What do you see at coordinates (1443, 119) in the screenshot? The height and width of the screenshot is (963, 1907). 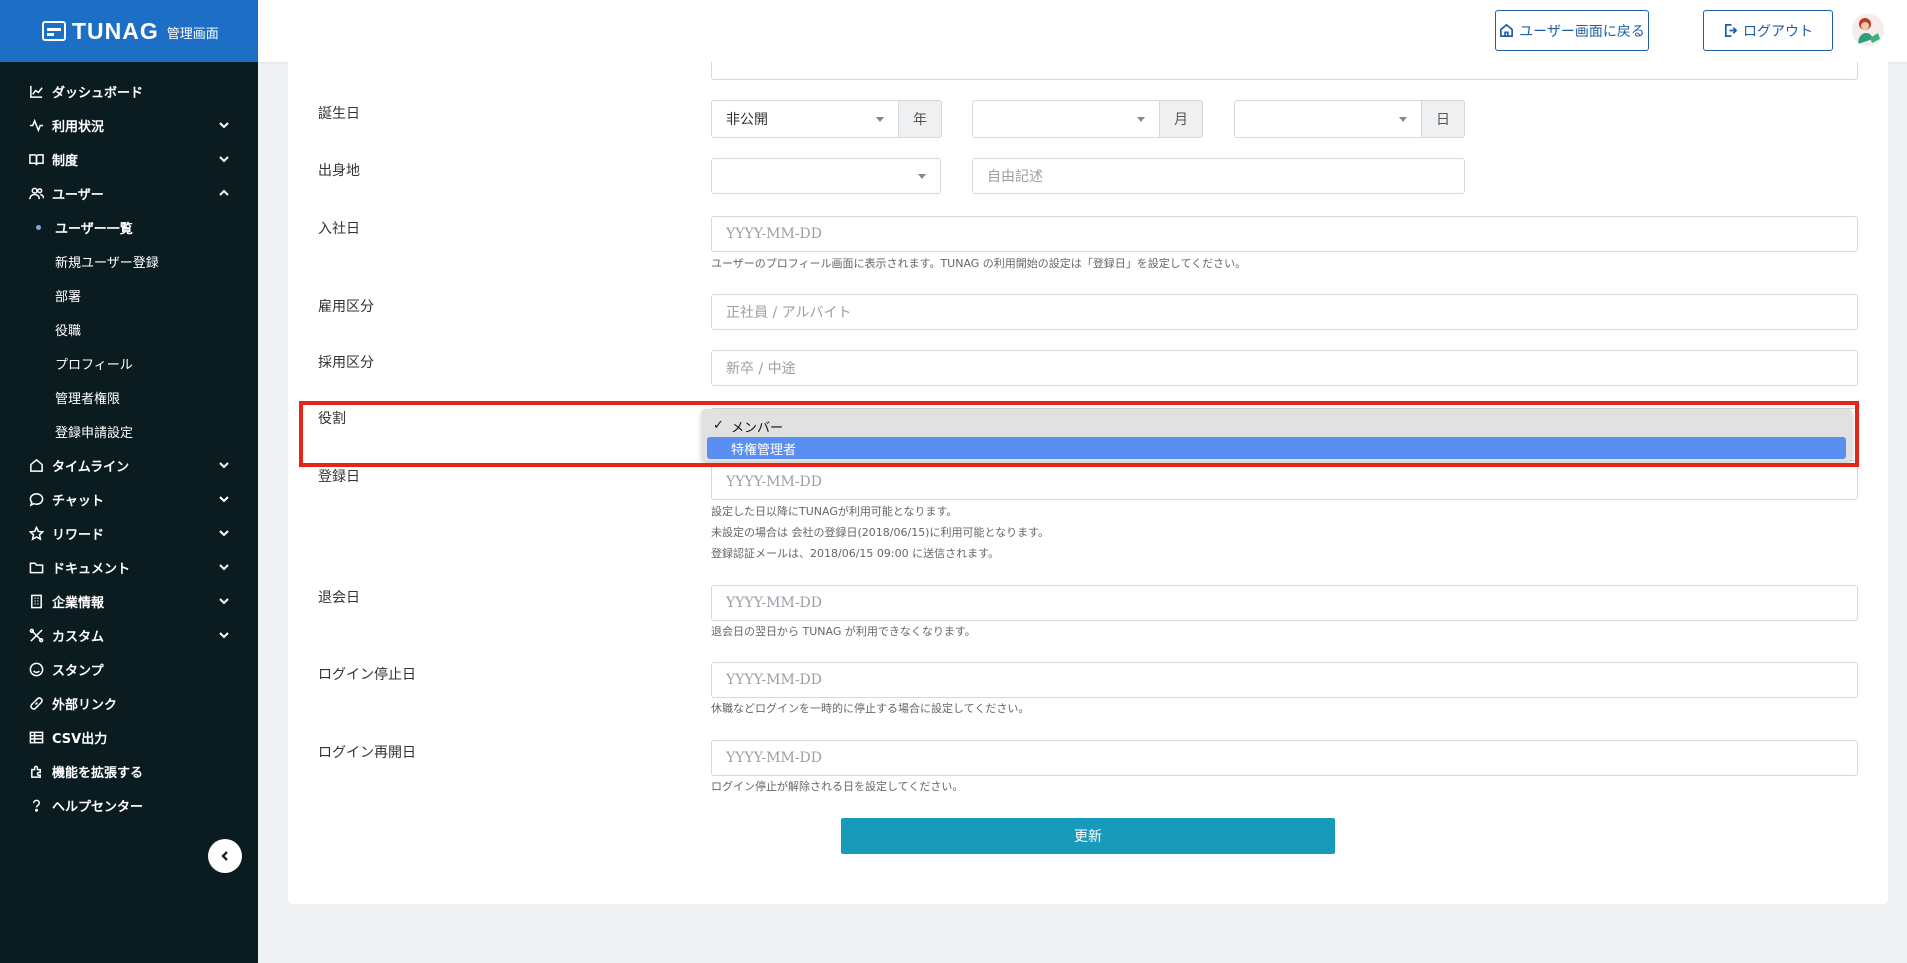 I see `birthday-day-unit: 日` at bounding box center [1443, 119].